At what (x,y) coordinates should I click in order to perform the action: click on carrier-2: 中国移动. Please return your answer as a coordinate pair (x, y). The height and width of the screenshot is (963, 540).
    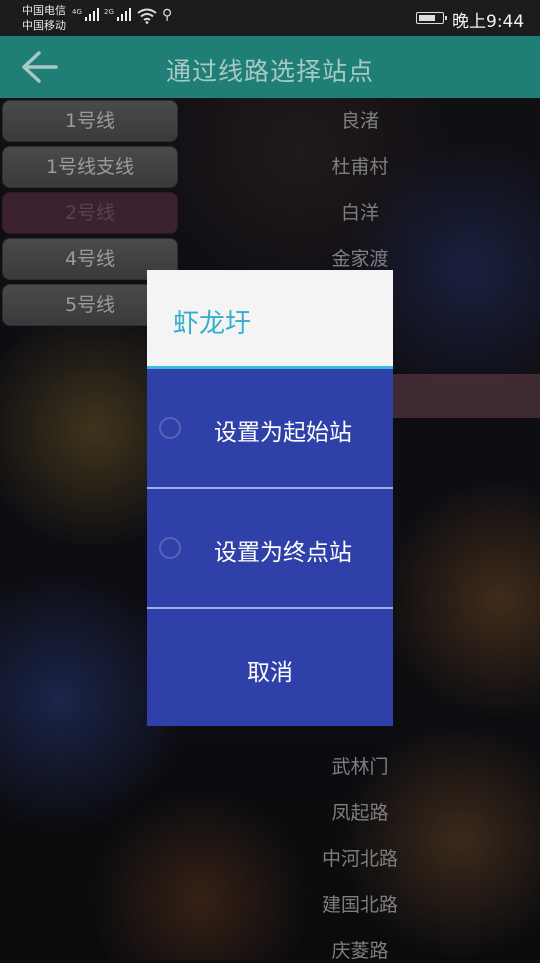
    Looking at the image, I should click on (44, 25).